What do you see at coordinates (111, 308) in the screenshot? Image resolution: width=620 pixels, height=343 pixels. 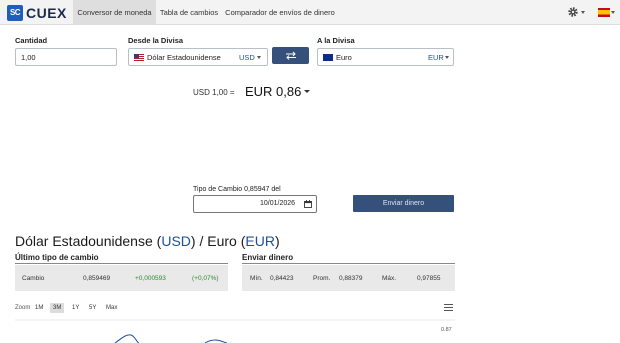 I see `zoom-max-button: Max` at bounding box center [111, 308].